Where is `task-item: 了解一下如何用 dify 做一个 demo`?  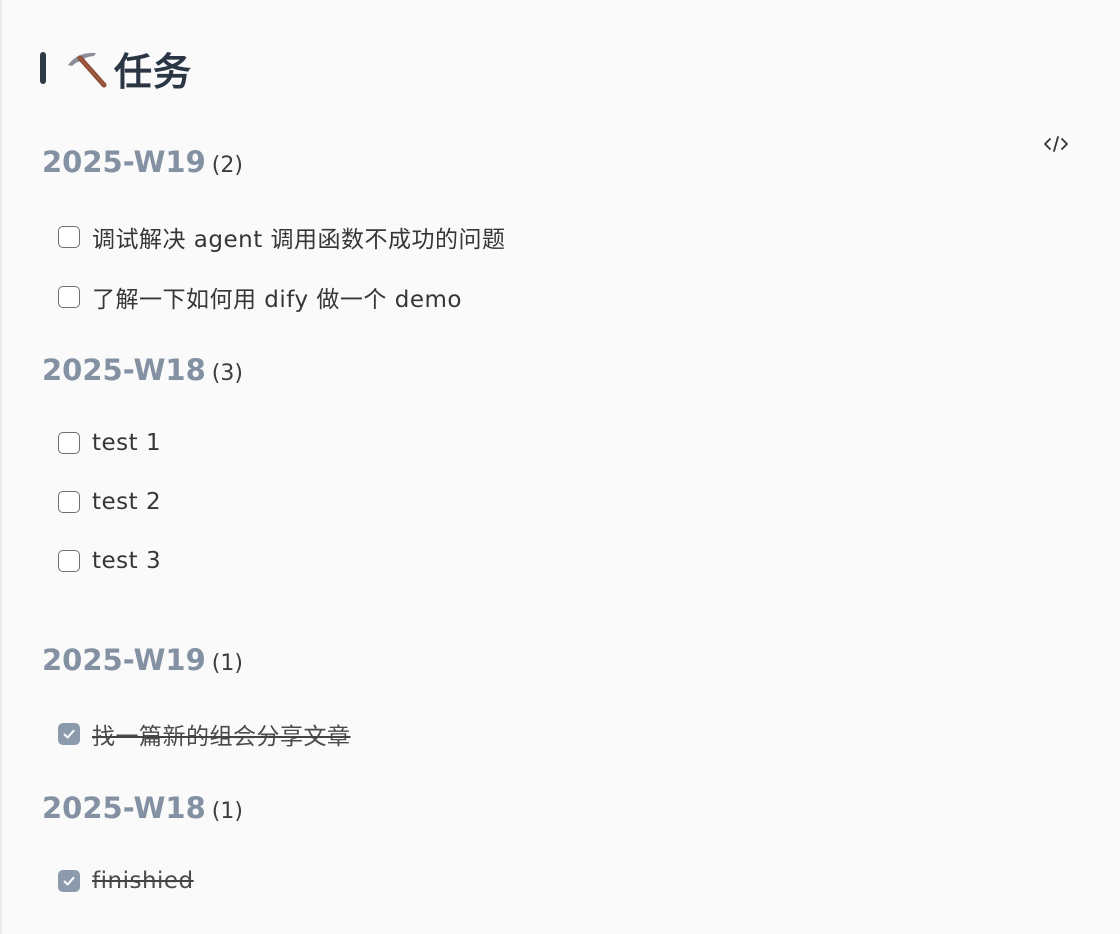 task-item: 了解一下如何用 dify 做一个 demo is located at coordinates (260, 297).